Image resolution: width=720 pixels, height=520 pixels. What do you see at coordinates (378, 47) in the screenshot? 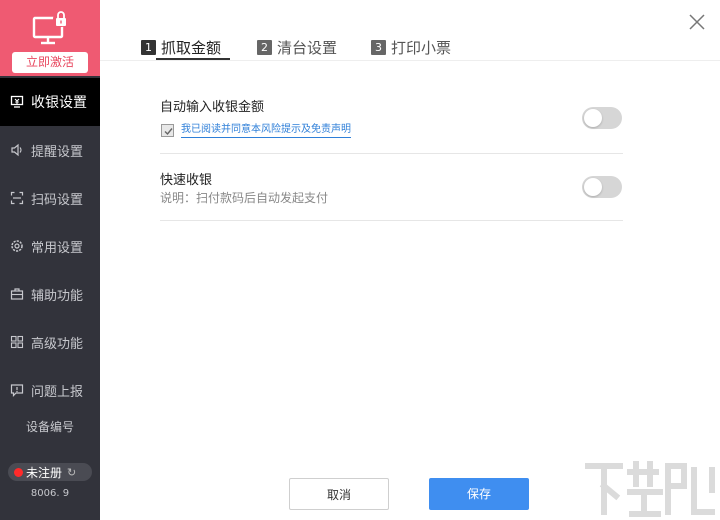
I see `tab-number: 3` at bounding box center [378, 47].